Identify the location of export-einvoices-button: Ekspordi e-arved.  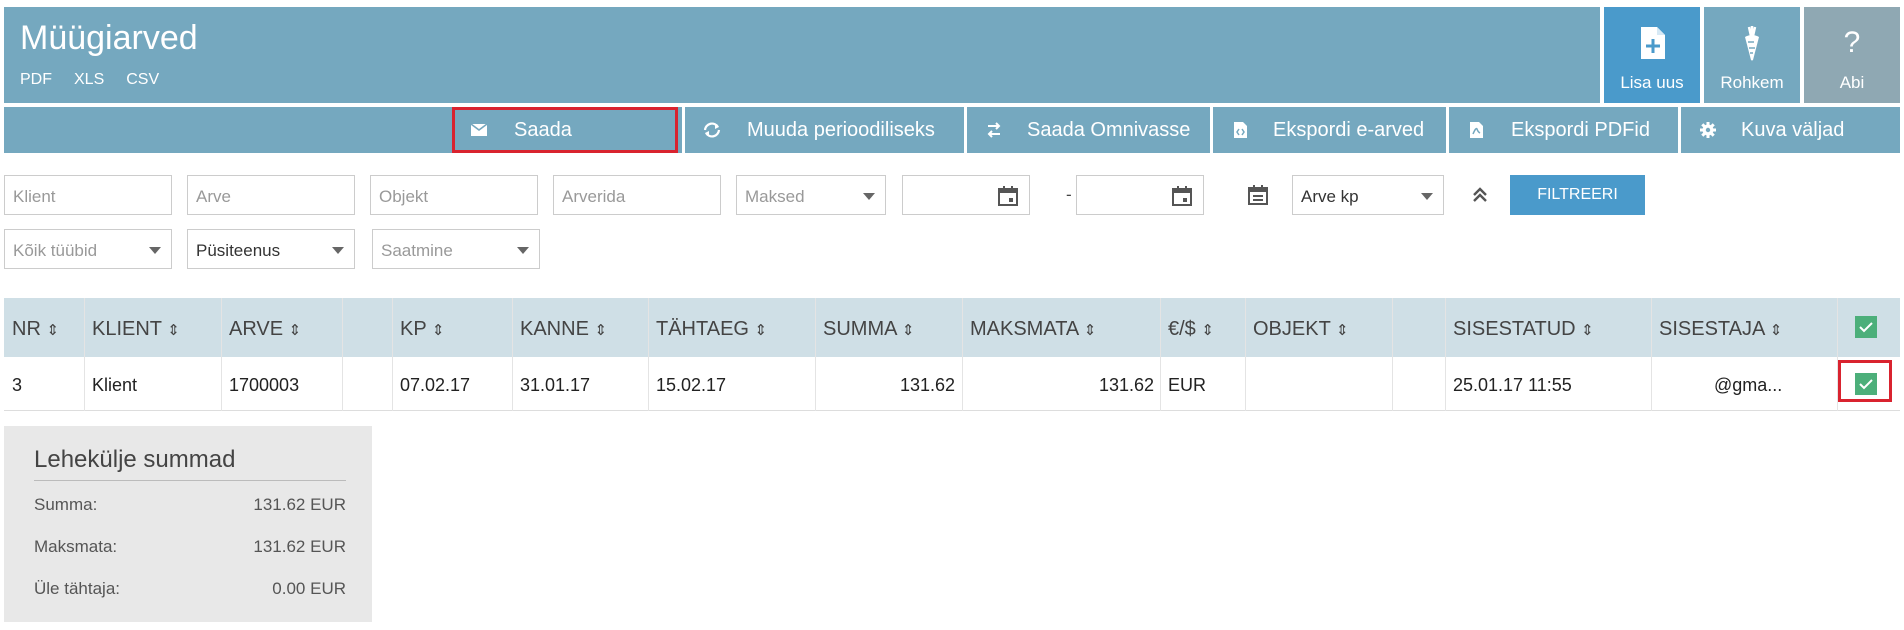
(1328, 130).